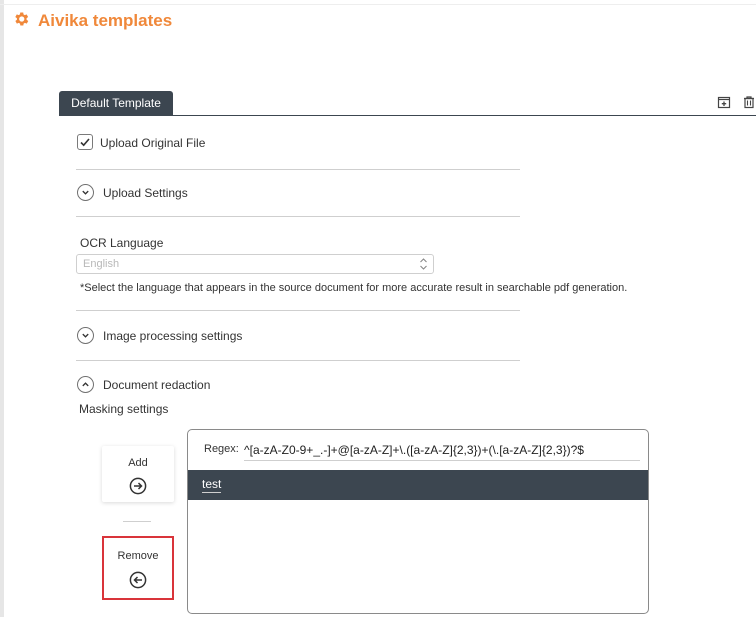 The width and height of the screenshot is (756, 617). Describe the element at coordinates (138, 556) in the screenshot. I see `remove-button-label: Remove` at that location.